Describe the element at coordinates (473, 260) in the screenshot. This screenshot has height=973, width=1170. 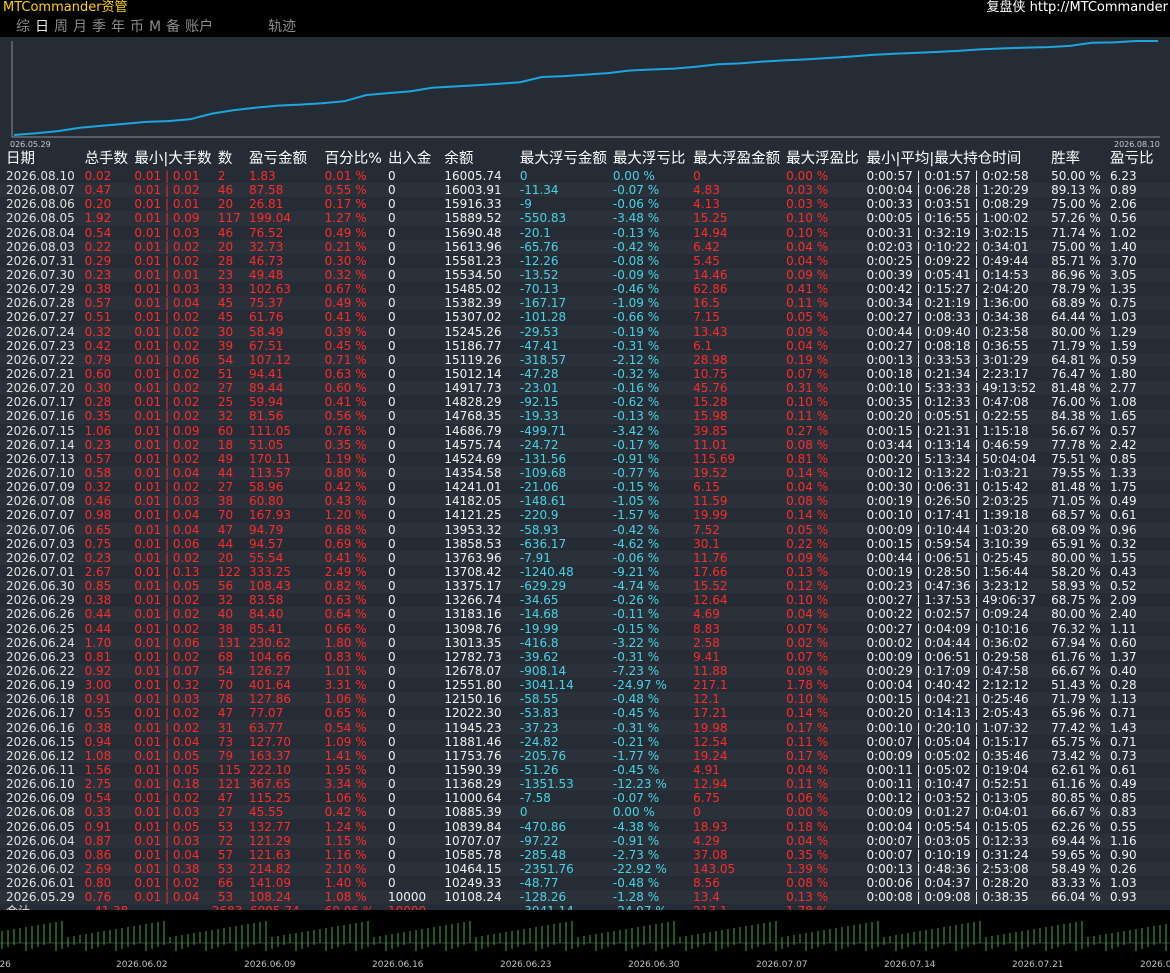
I see `cell-balance: 15581.23` at that location.